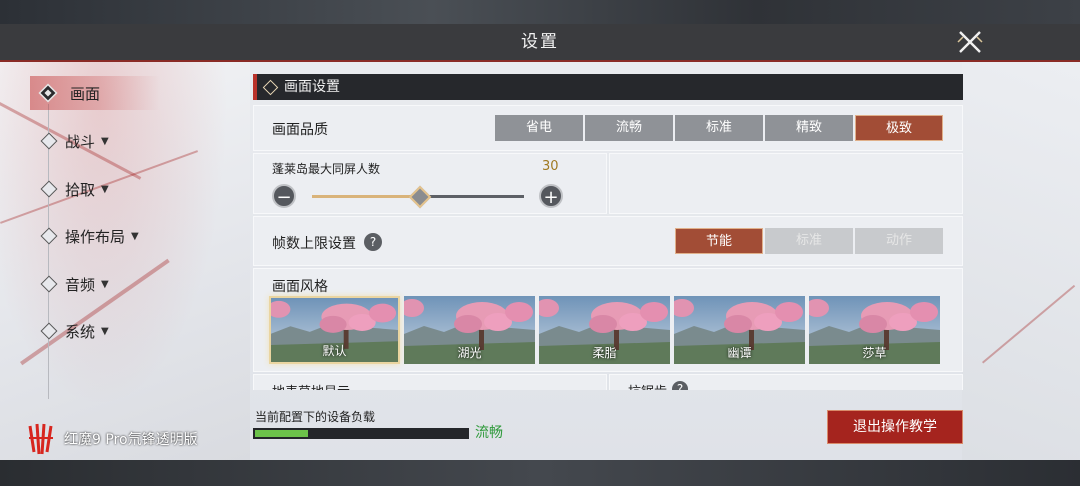  I want to click on style-option-label: 柔脂, so click(604, 353).